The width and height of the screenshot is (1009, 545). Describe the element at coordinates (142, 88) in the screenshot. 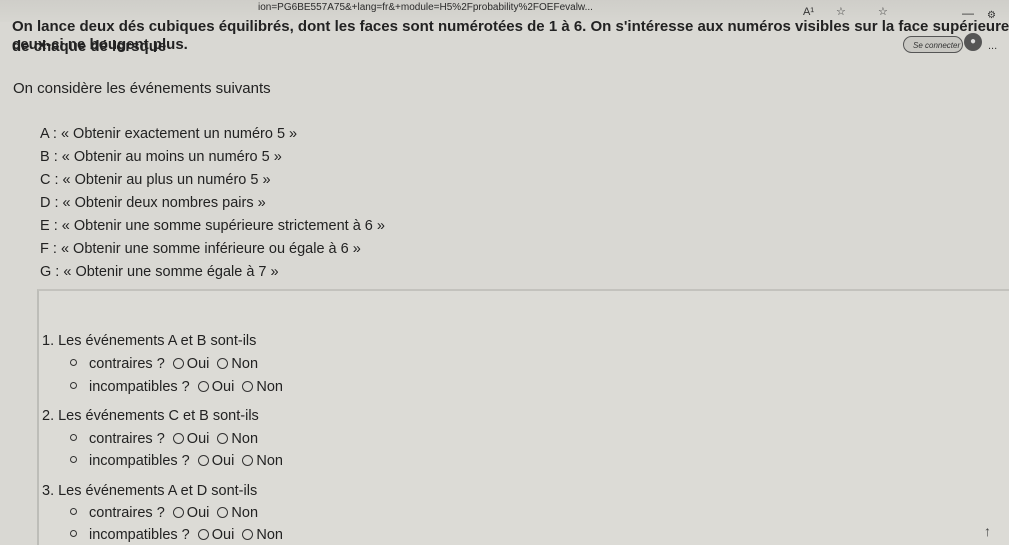

I see `events-intro: On considère les événements suivants` at that location.